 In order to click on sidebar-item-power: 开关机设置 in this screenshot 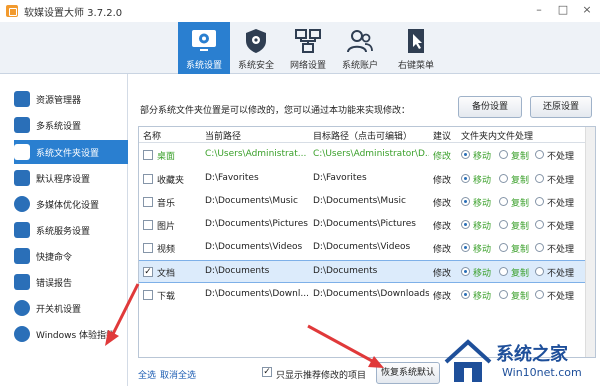, I will do `click(71, 308)`.